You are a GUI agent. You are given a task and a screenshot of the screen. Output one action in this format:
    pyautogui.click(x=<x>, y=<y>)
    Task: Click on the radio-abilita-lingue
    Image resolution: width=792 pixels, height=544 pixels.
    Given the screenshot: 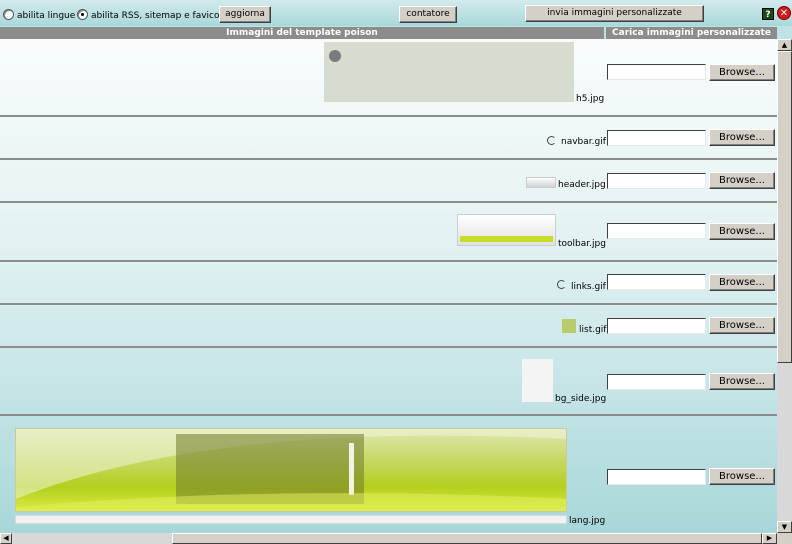 What is the action you would take?
    pyautogui.click(x=8, y=14)
    